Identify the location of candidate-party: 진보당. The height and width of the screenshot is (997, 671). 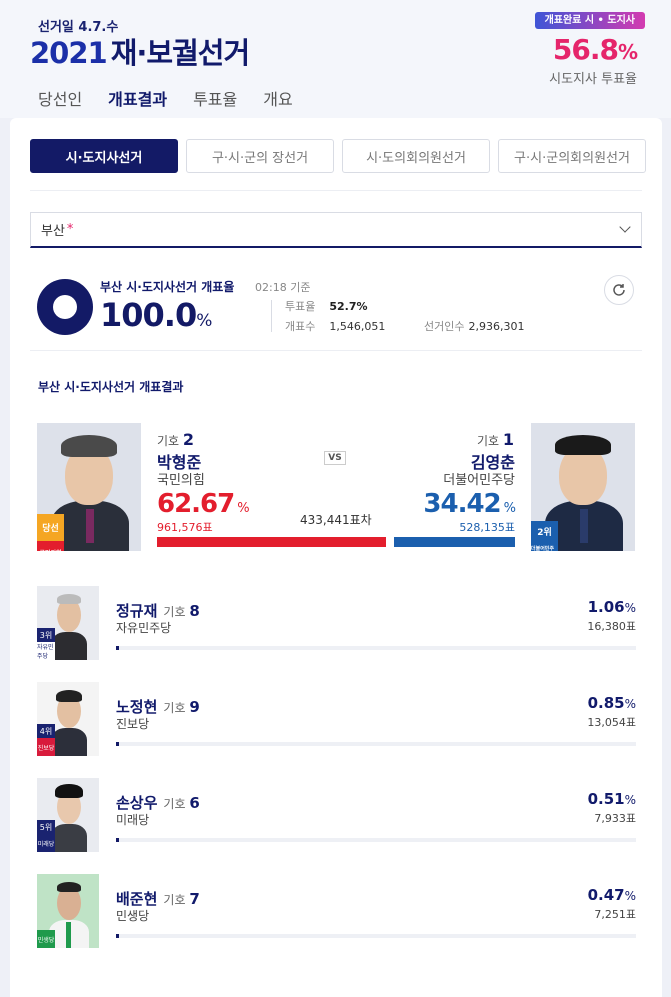
(133, 724).